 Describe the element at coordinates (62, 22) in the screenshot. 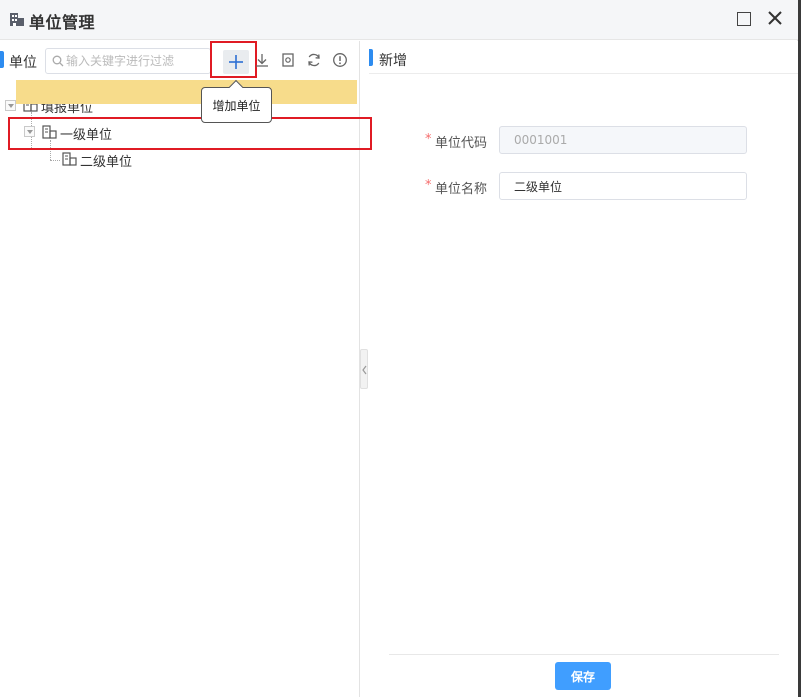

I see `dialog-title: 单位管理` at that location.